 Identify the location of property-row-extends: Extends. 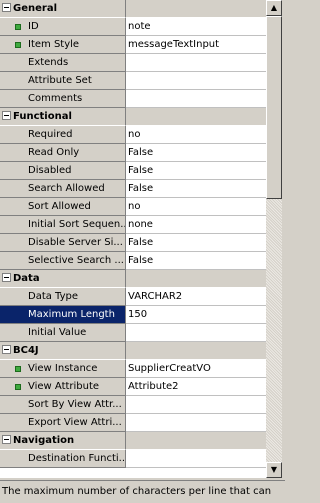
(133, 63).